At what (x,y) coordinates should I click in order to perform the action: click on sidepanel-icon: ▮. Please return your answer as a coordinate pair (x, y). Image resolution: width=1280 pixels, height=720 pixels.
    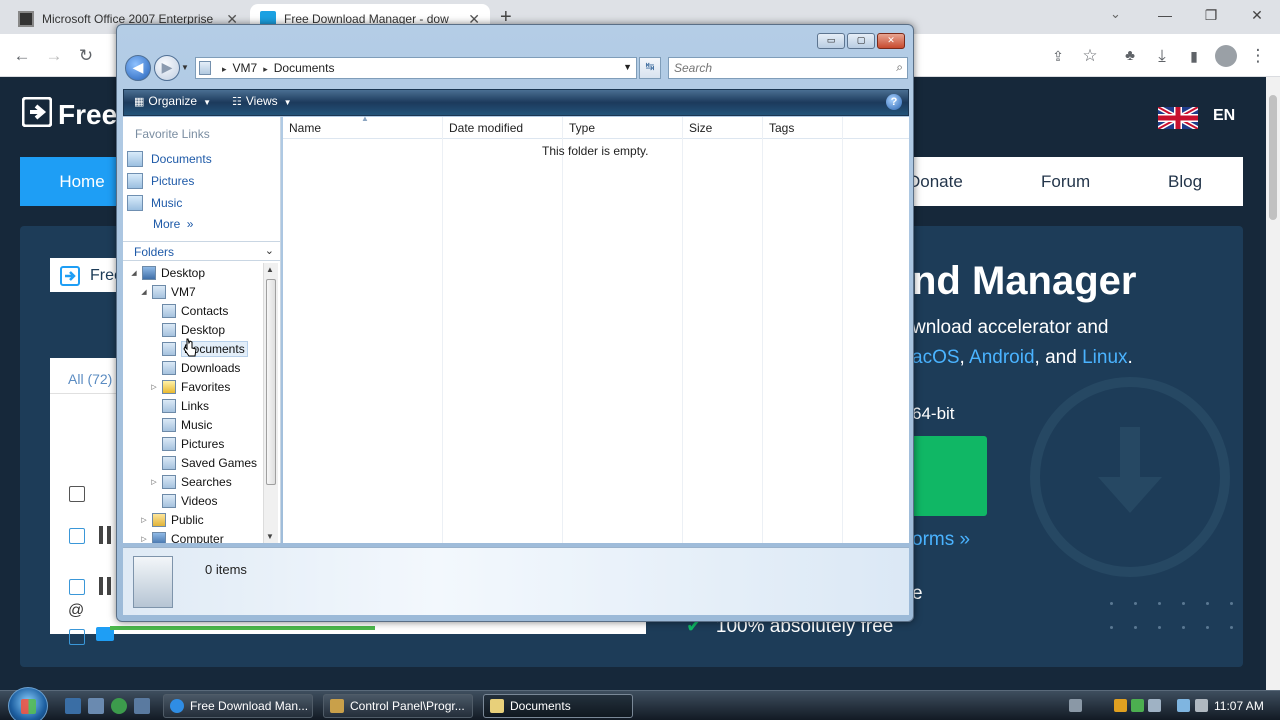
    Looking at the image, I should click on (1194, 56).